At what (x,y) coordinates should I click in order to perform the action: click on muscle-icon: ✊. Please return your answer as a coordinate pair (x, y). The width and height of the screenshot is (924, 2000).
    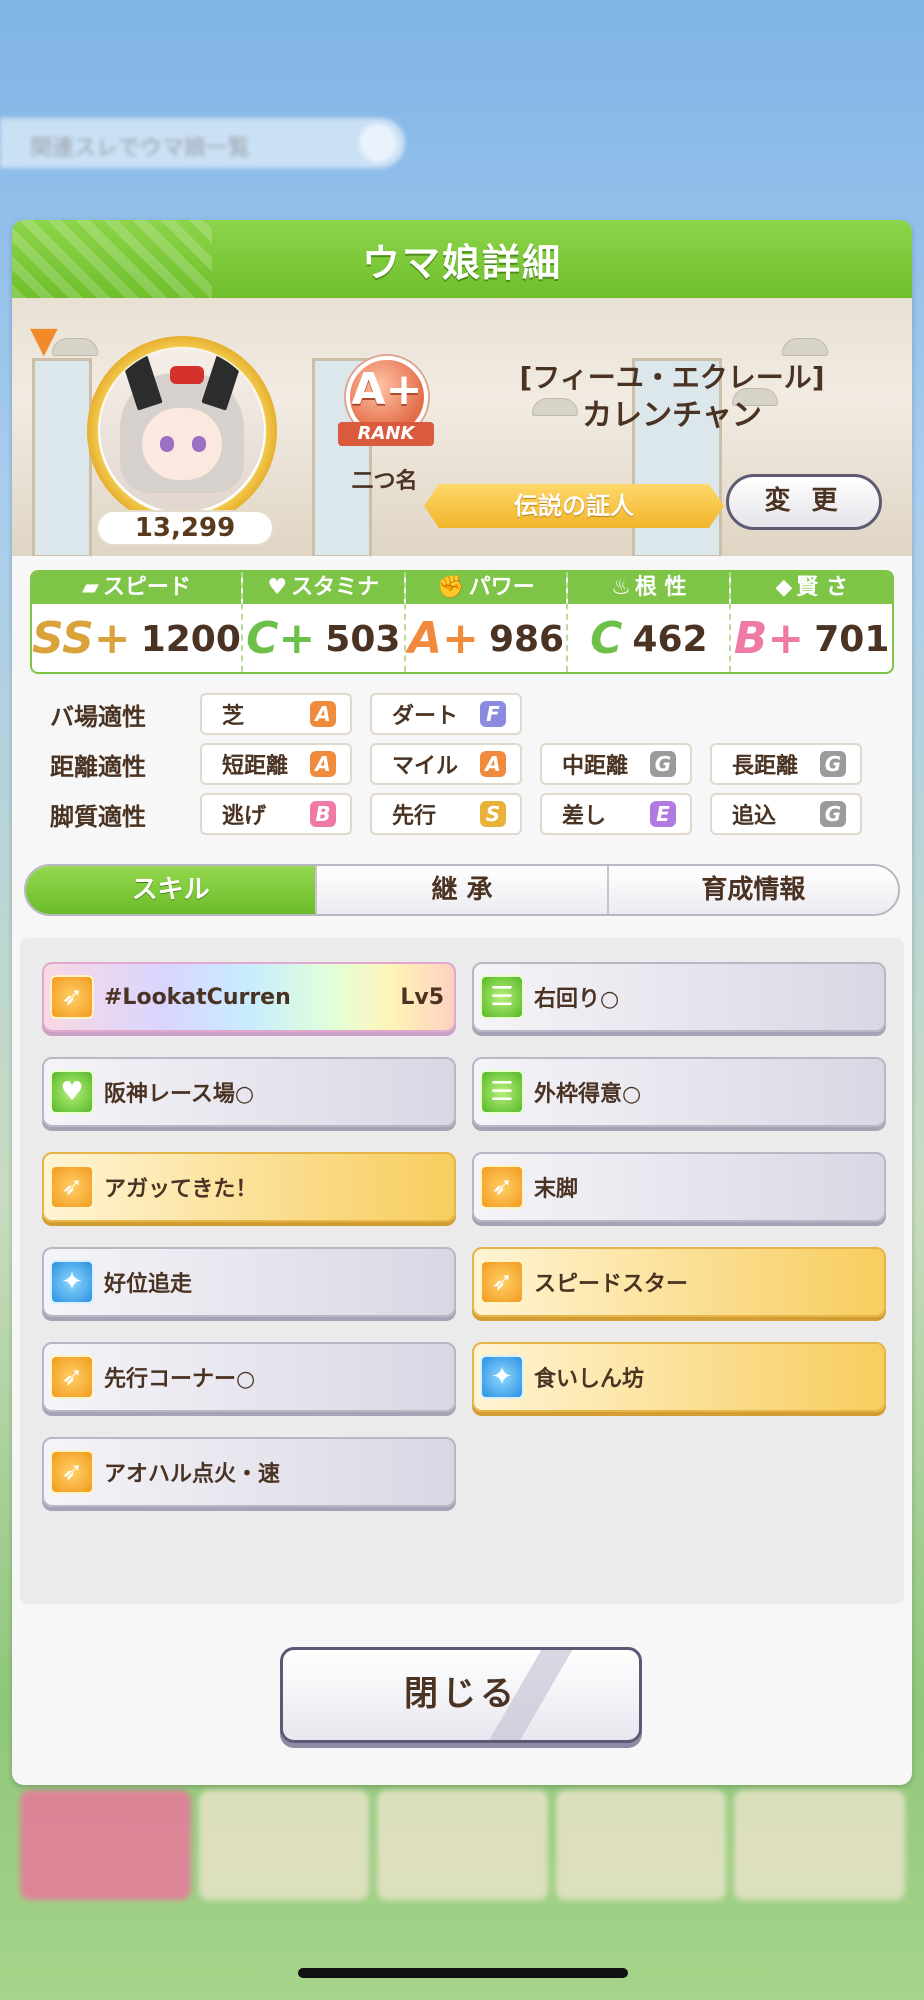
    Looking at the image, I should click on (451, 587).